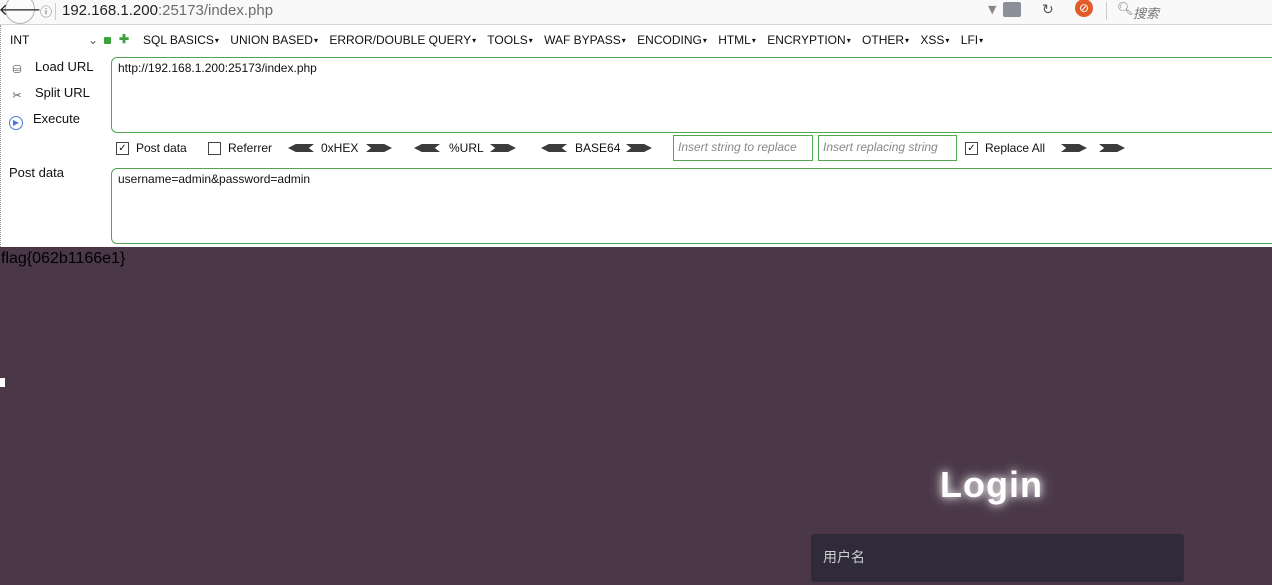 The image size is (1272, 585). What do you see at coordinates (1146, 12) in the screenshot?
I see `search-input: 搜索` at bounding box center [1146, 12].